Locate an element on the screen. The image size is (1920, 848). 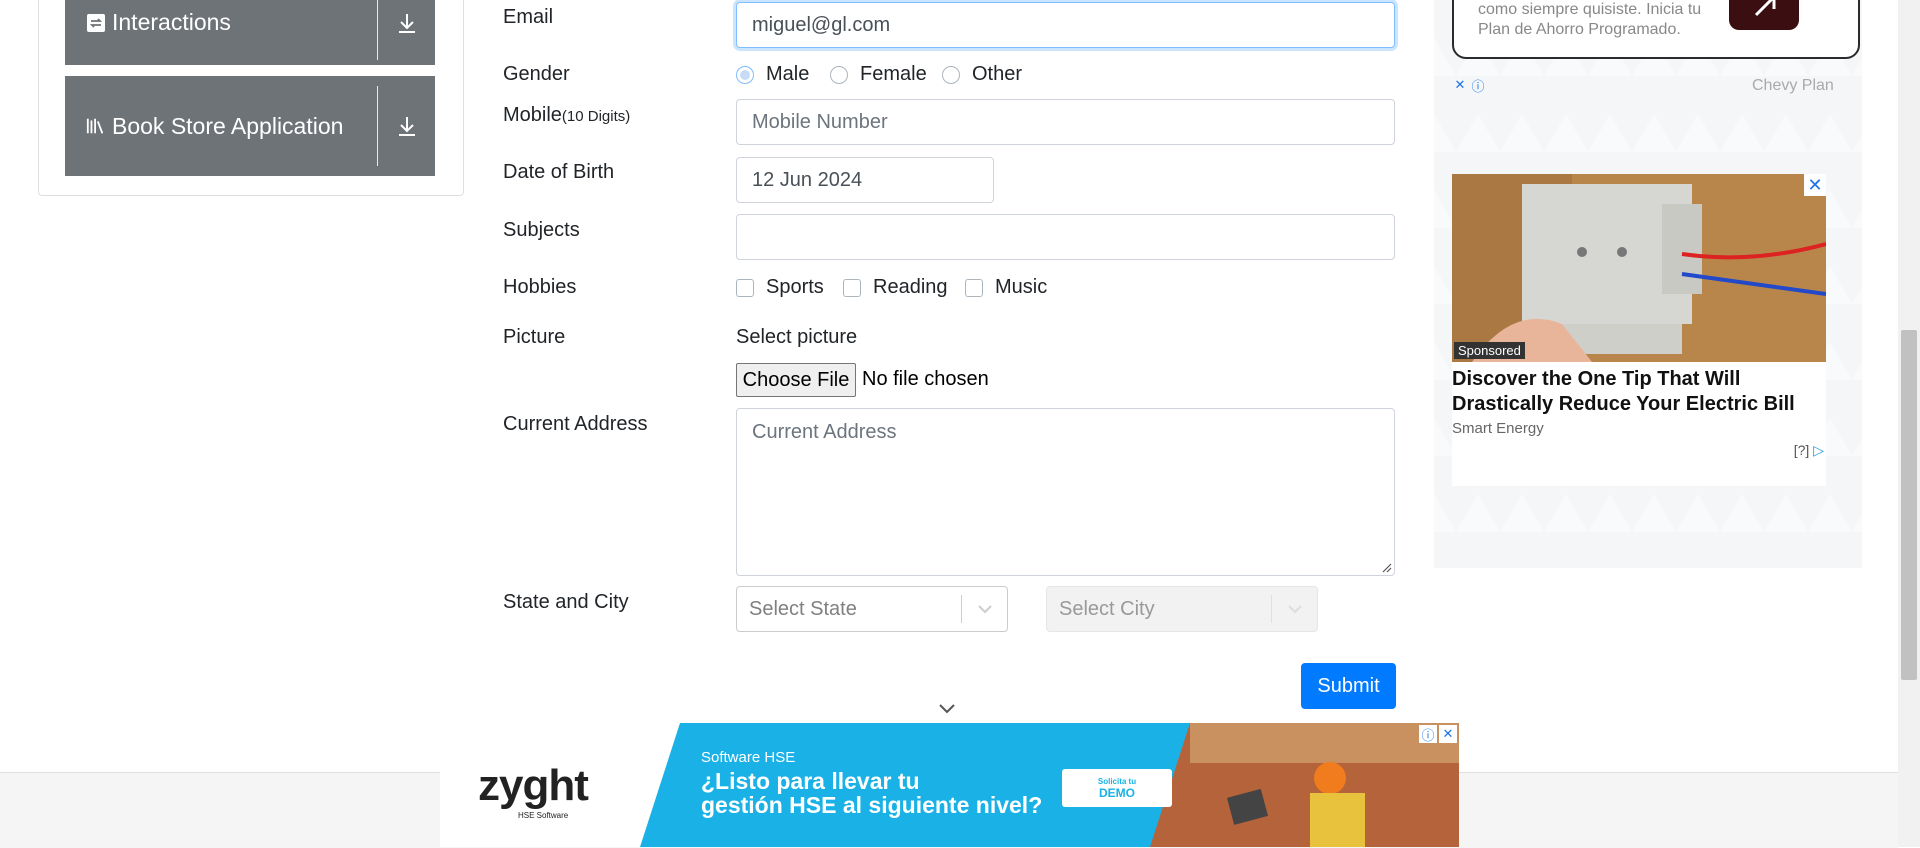
gender-option-label: Male is located at coordinates (788, 74).